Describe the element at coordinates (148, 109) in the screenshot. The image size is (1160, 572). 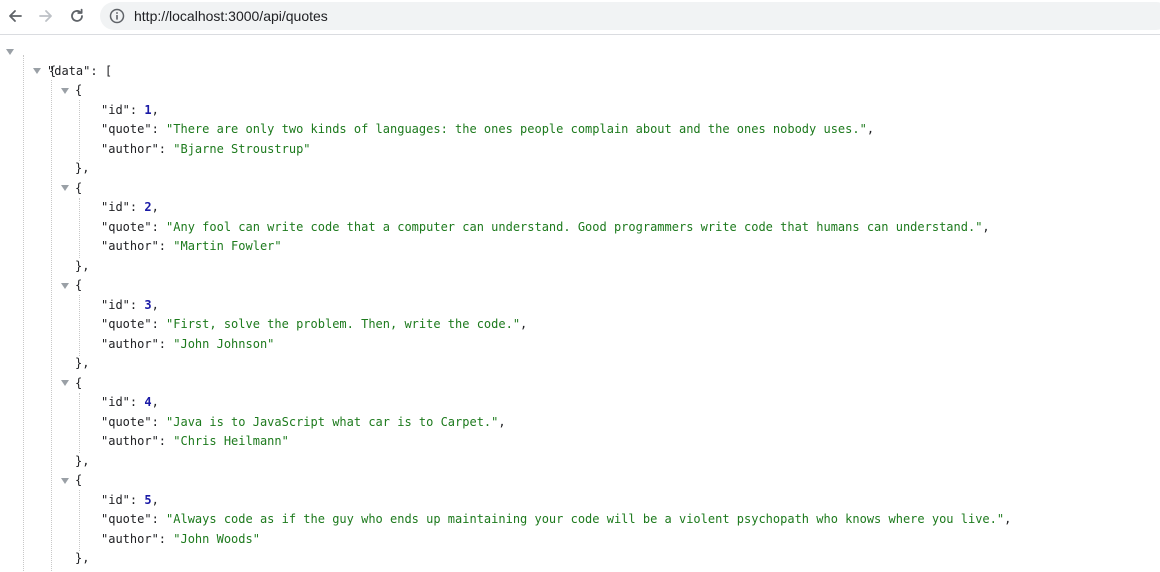
I see `id-value: 1` at that location.